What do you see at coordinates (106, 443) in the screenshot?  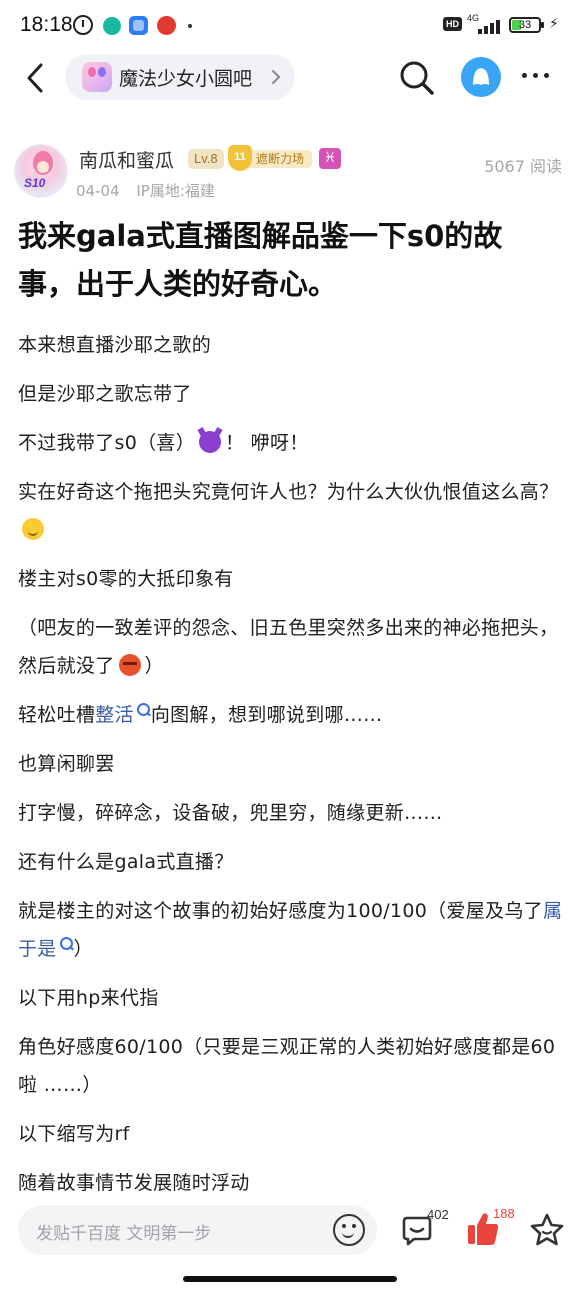 I see `paragraph-text: 不过我带了s0（喜）` at bounding box center [106, 443].